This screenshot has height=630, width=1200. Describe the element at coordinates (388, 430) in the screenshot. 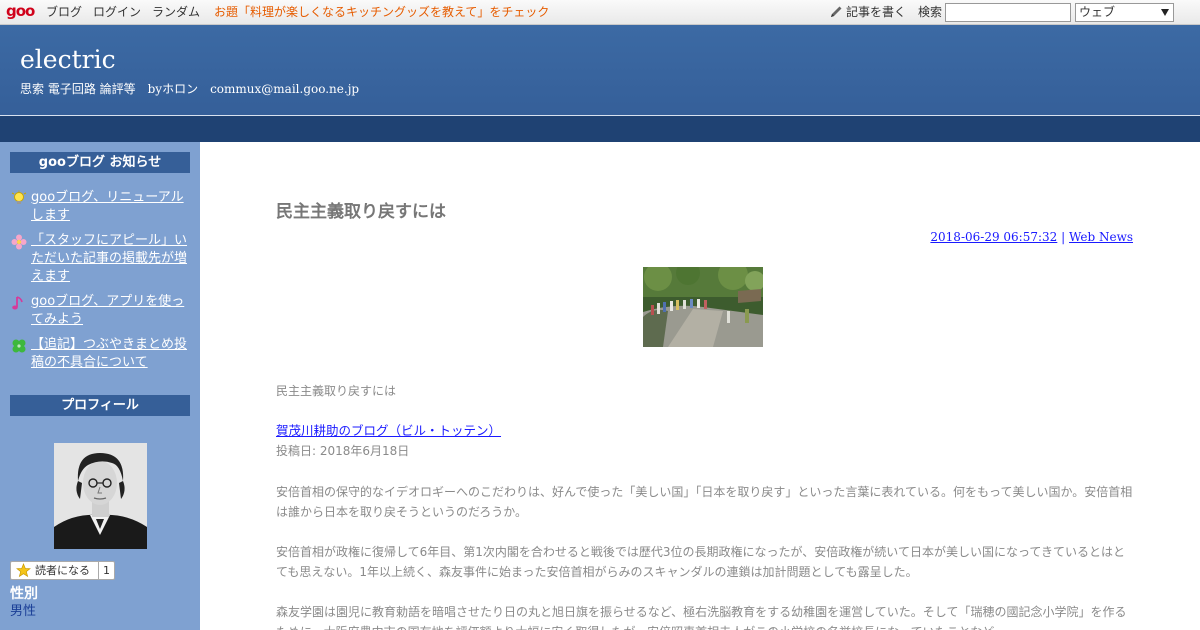

I see `source-link: 賀茂川耕助のブログ（ビル・トッテン）` at that location.